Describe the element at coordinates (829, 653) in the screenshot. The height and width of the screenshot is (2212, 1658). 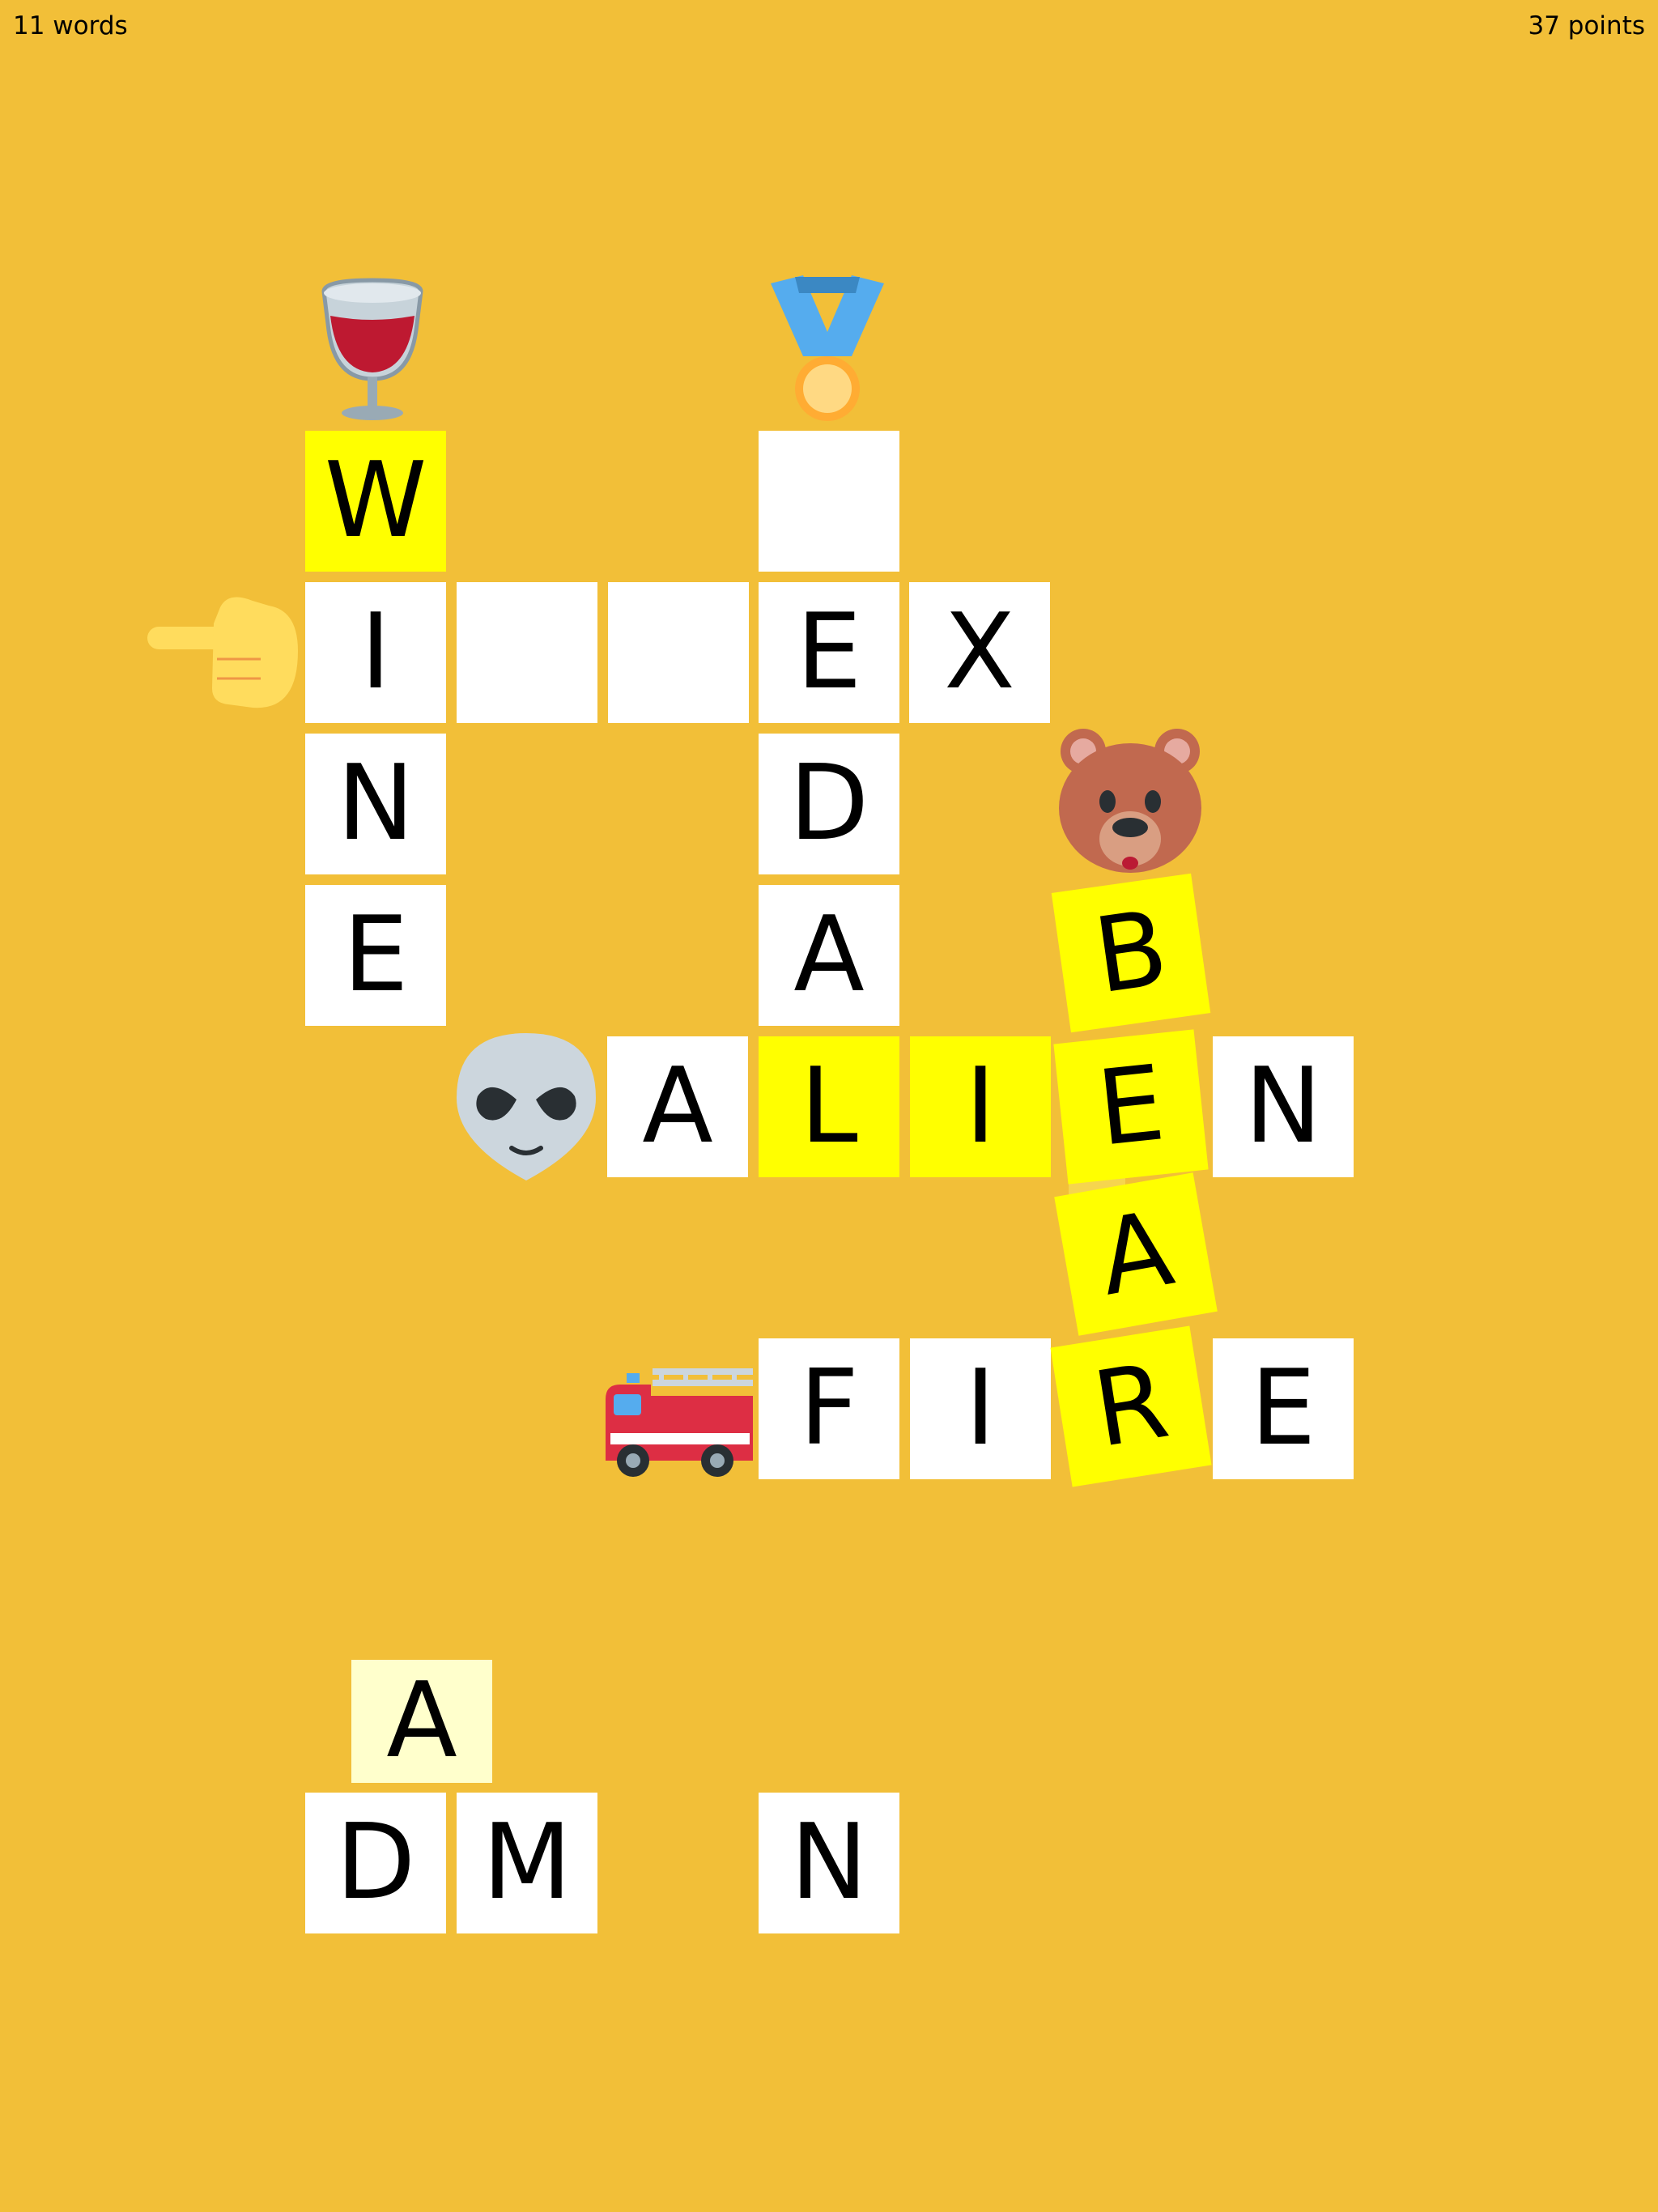
I see `tile-medal-e: E` at that location.